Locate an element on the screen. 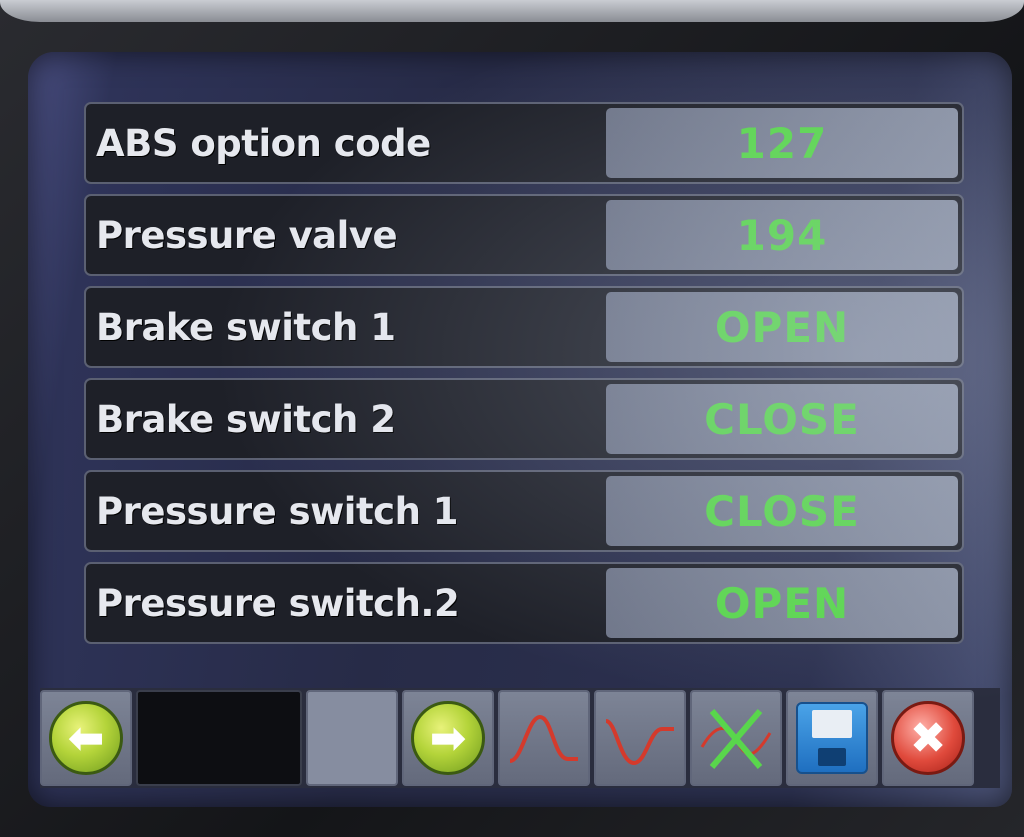  close-icon: ✖ is located at coordinates (928, 738).